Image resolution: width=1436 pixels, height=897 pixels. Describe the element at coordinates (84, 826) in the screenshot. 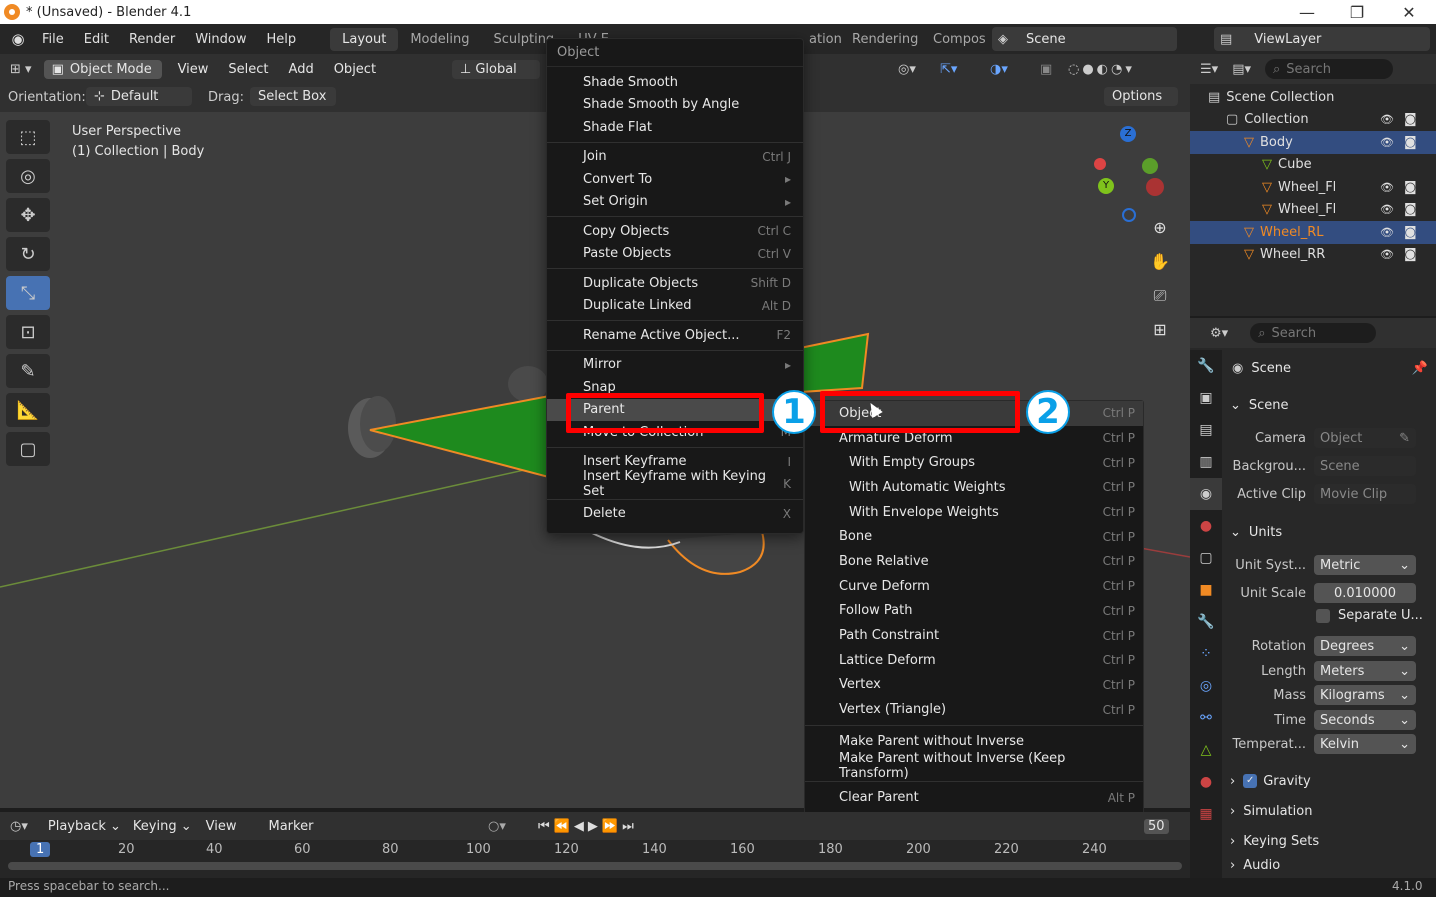

I see `playback-menu: Playback ⌄` at that location.